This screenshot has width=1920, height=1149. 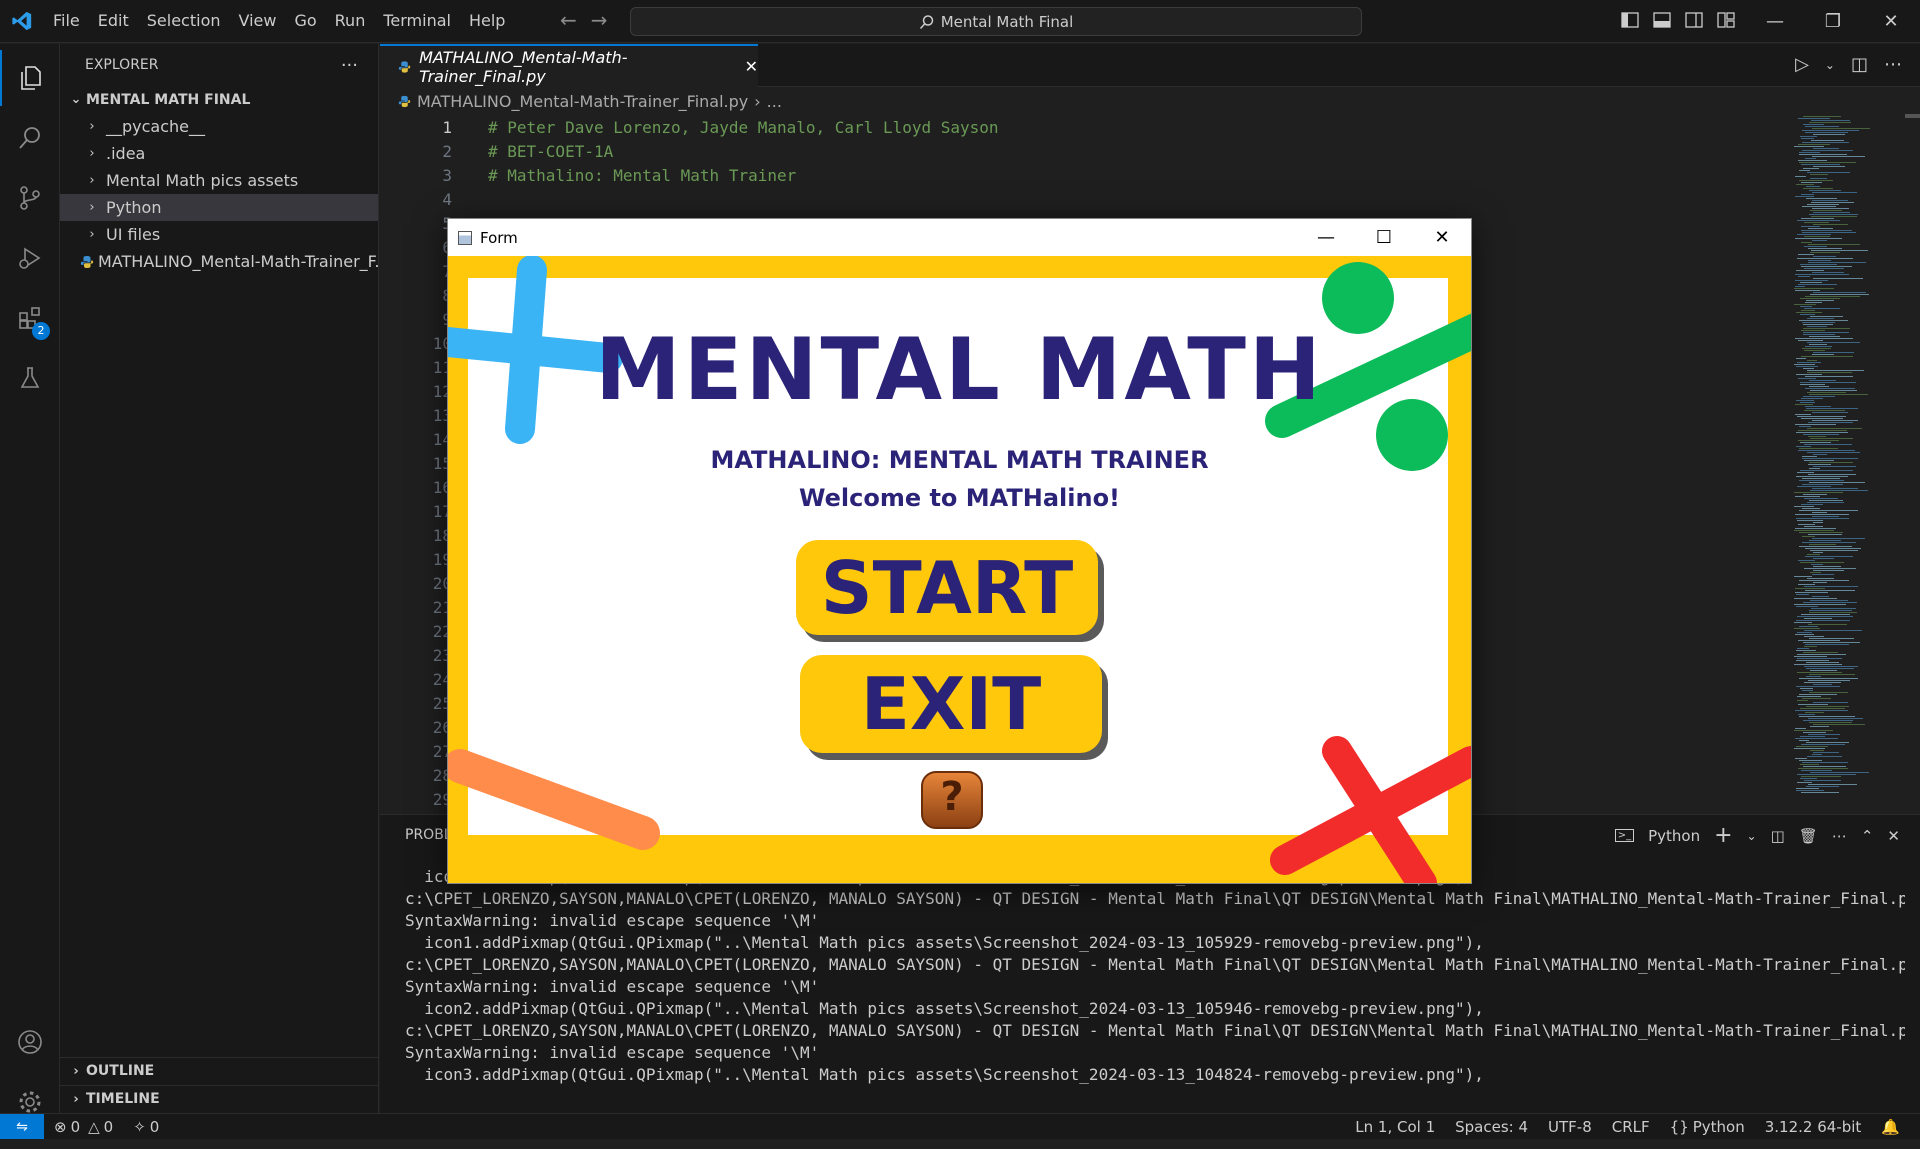 I want to click on exit-button: EXIT, so click(x=951, y=704).